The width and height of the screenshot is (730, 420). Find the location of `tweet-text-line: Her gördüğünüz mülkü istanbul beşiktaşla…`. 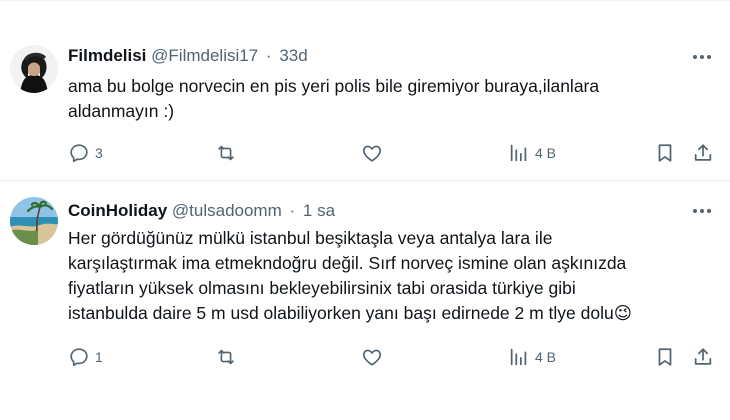

tweet-text-line: Her gördüğünüz mülkü istanbul beşiktaşla… is located at coordinates (310, 238).